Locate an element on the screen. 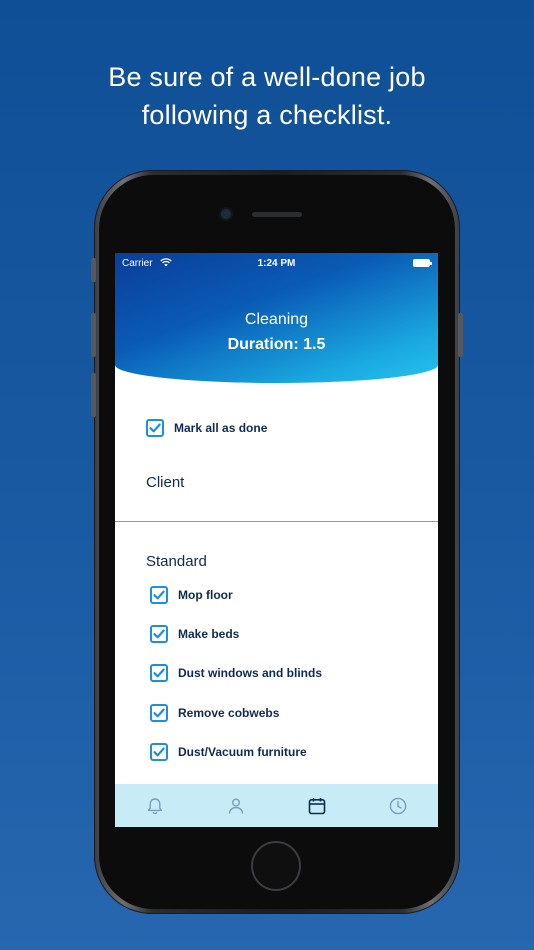 The image size is (534, 950). tab-bar is located at coordinates (276, 805).